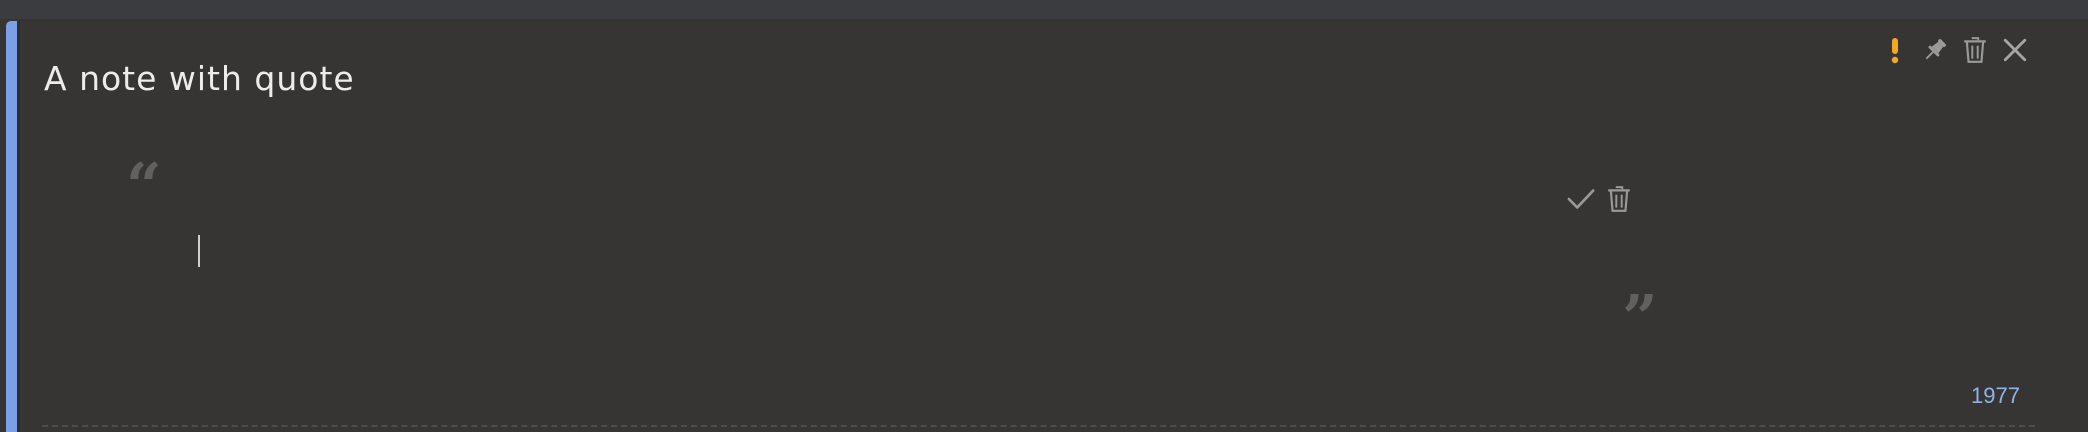 This screenshot has height=432, width=2088. I want to click on delete-quote-button, so click(1619, 199).